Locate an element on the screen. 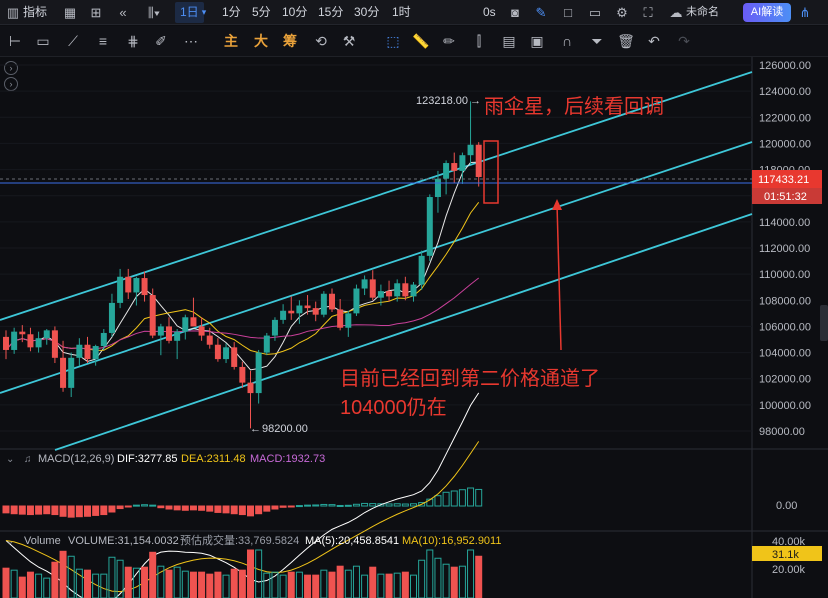  volume-ma10: MA(10):16,952.9011 is located at coordinates (451, 541).